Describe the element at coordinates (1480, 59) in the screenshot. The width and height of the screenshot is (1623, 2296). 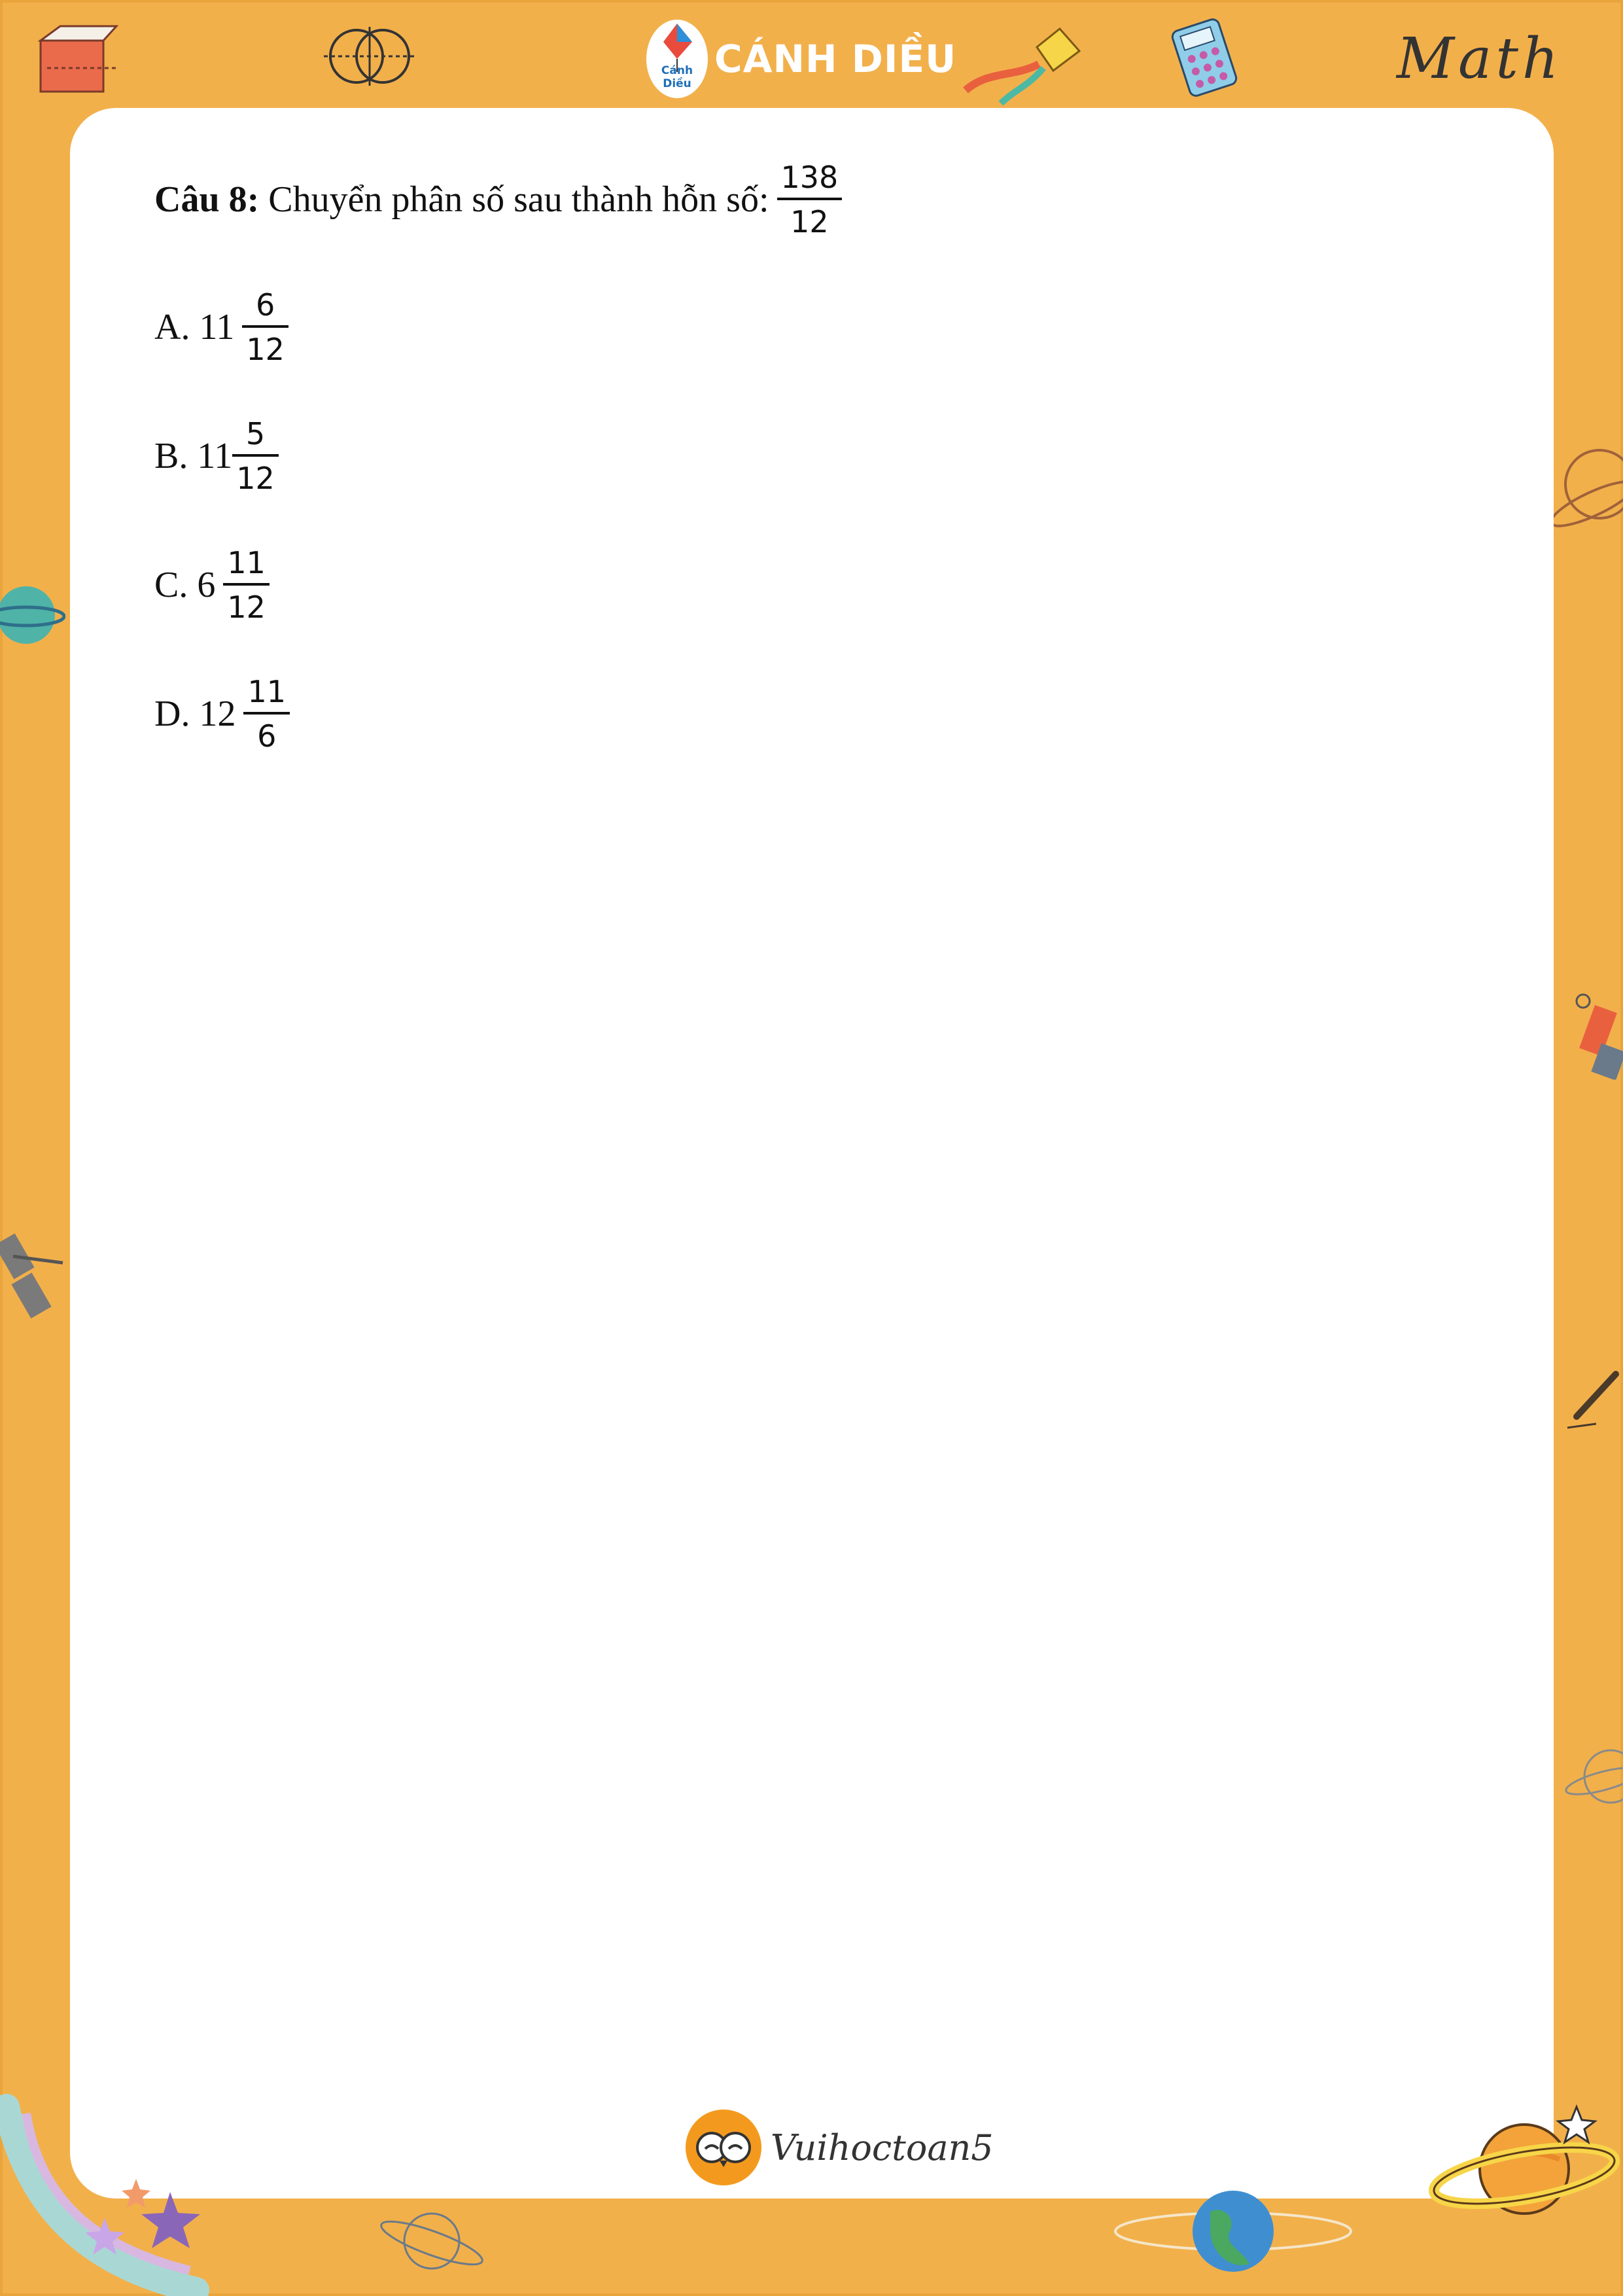
I see `math-handwritten-label: Math` at that location.